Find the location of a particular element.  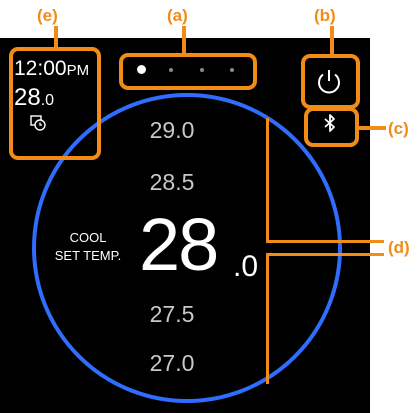

callout-label-a: (a) is located at coordinates (177, 15).